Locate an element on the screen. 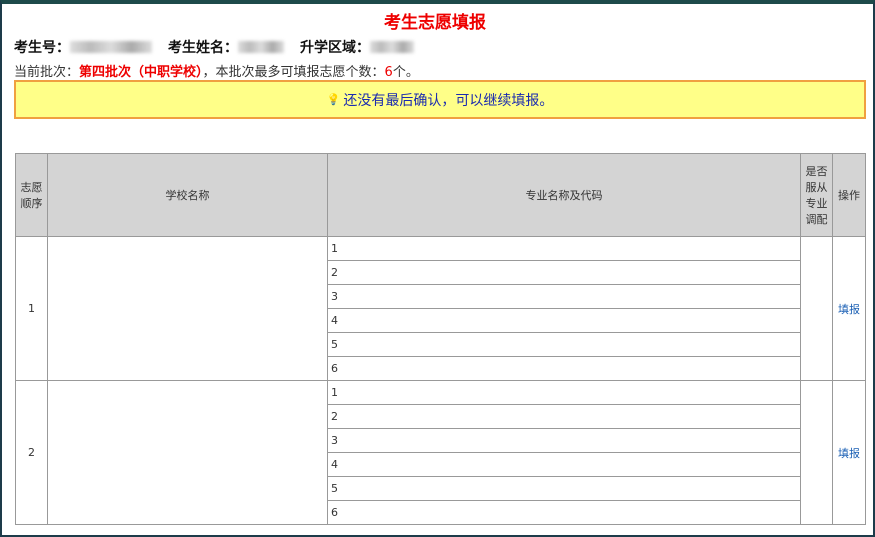 The image size is (875, 537). order-cell: 2 is located at coordinates (31, 452).